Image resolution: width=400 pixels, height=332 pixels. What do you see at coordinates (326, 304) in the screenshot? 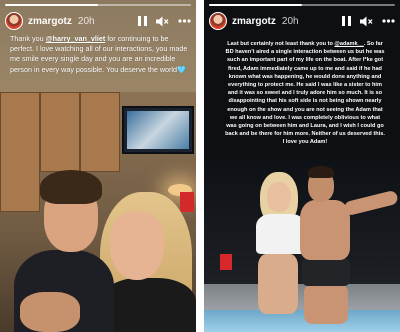
I see `man-legs` at bounding box center [326, 304].